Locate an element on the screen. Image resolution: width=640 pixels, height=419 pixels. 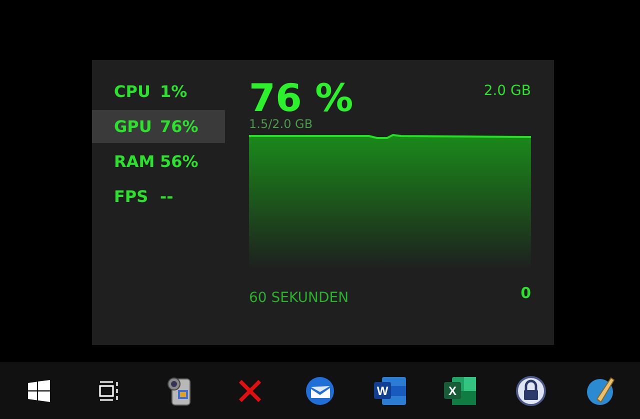
close-icon is located at coordinates (250, 390).